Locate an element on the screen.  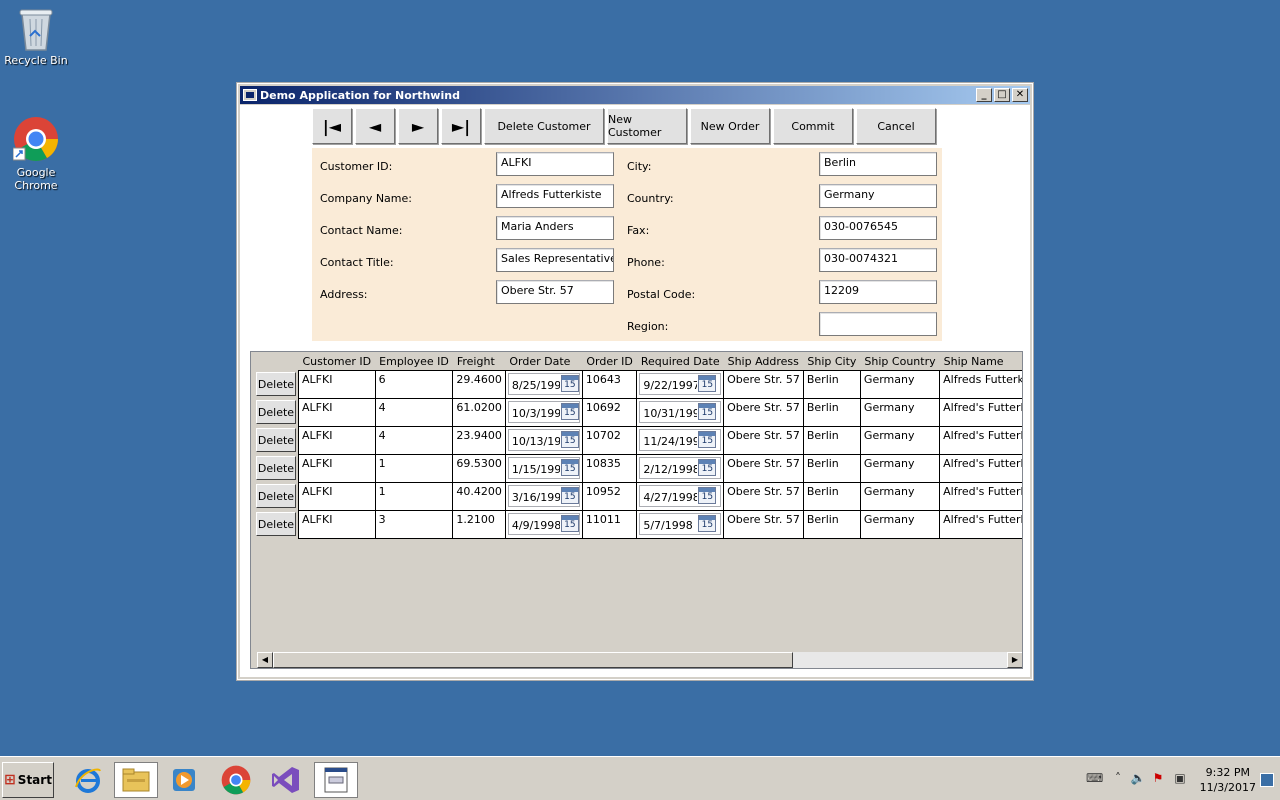
start-button: ⊞ Start is located at coordinates (28, 780).